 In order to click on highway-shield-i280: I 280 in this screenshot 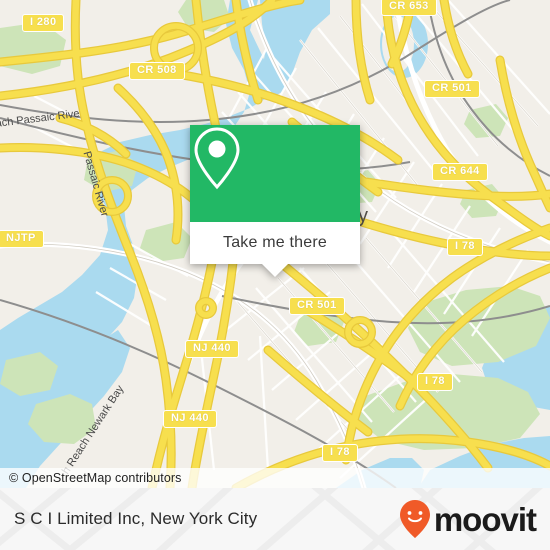, I will do `click(43, 23)`.